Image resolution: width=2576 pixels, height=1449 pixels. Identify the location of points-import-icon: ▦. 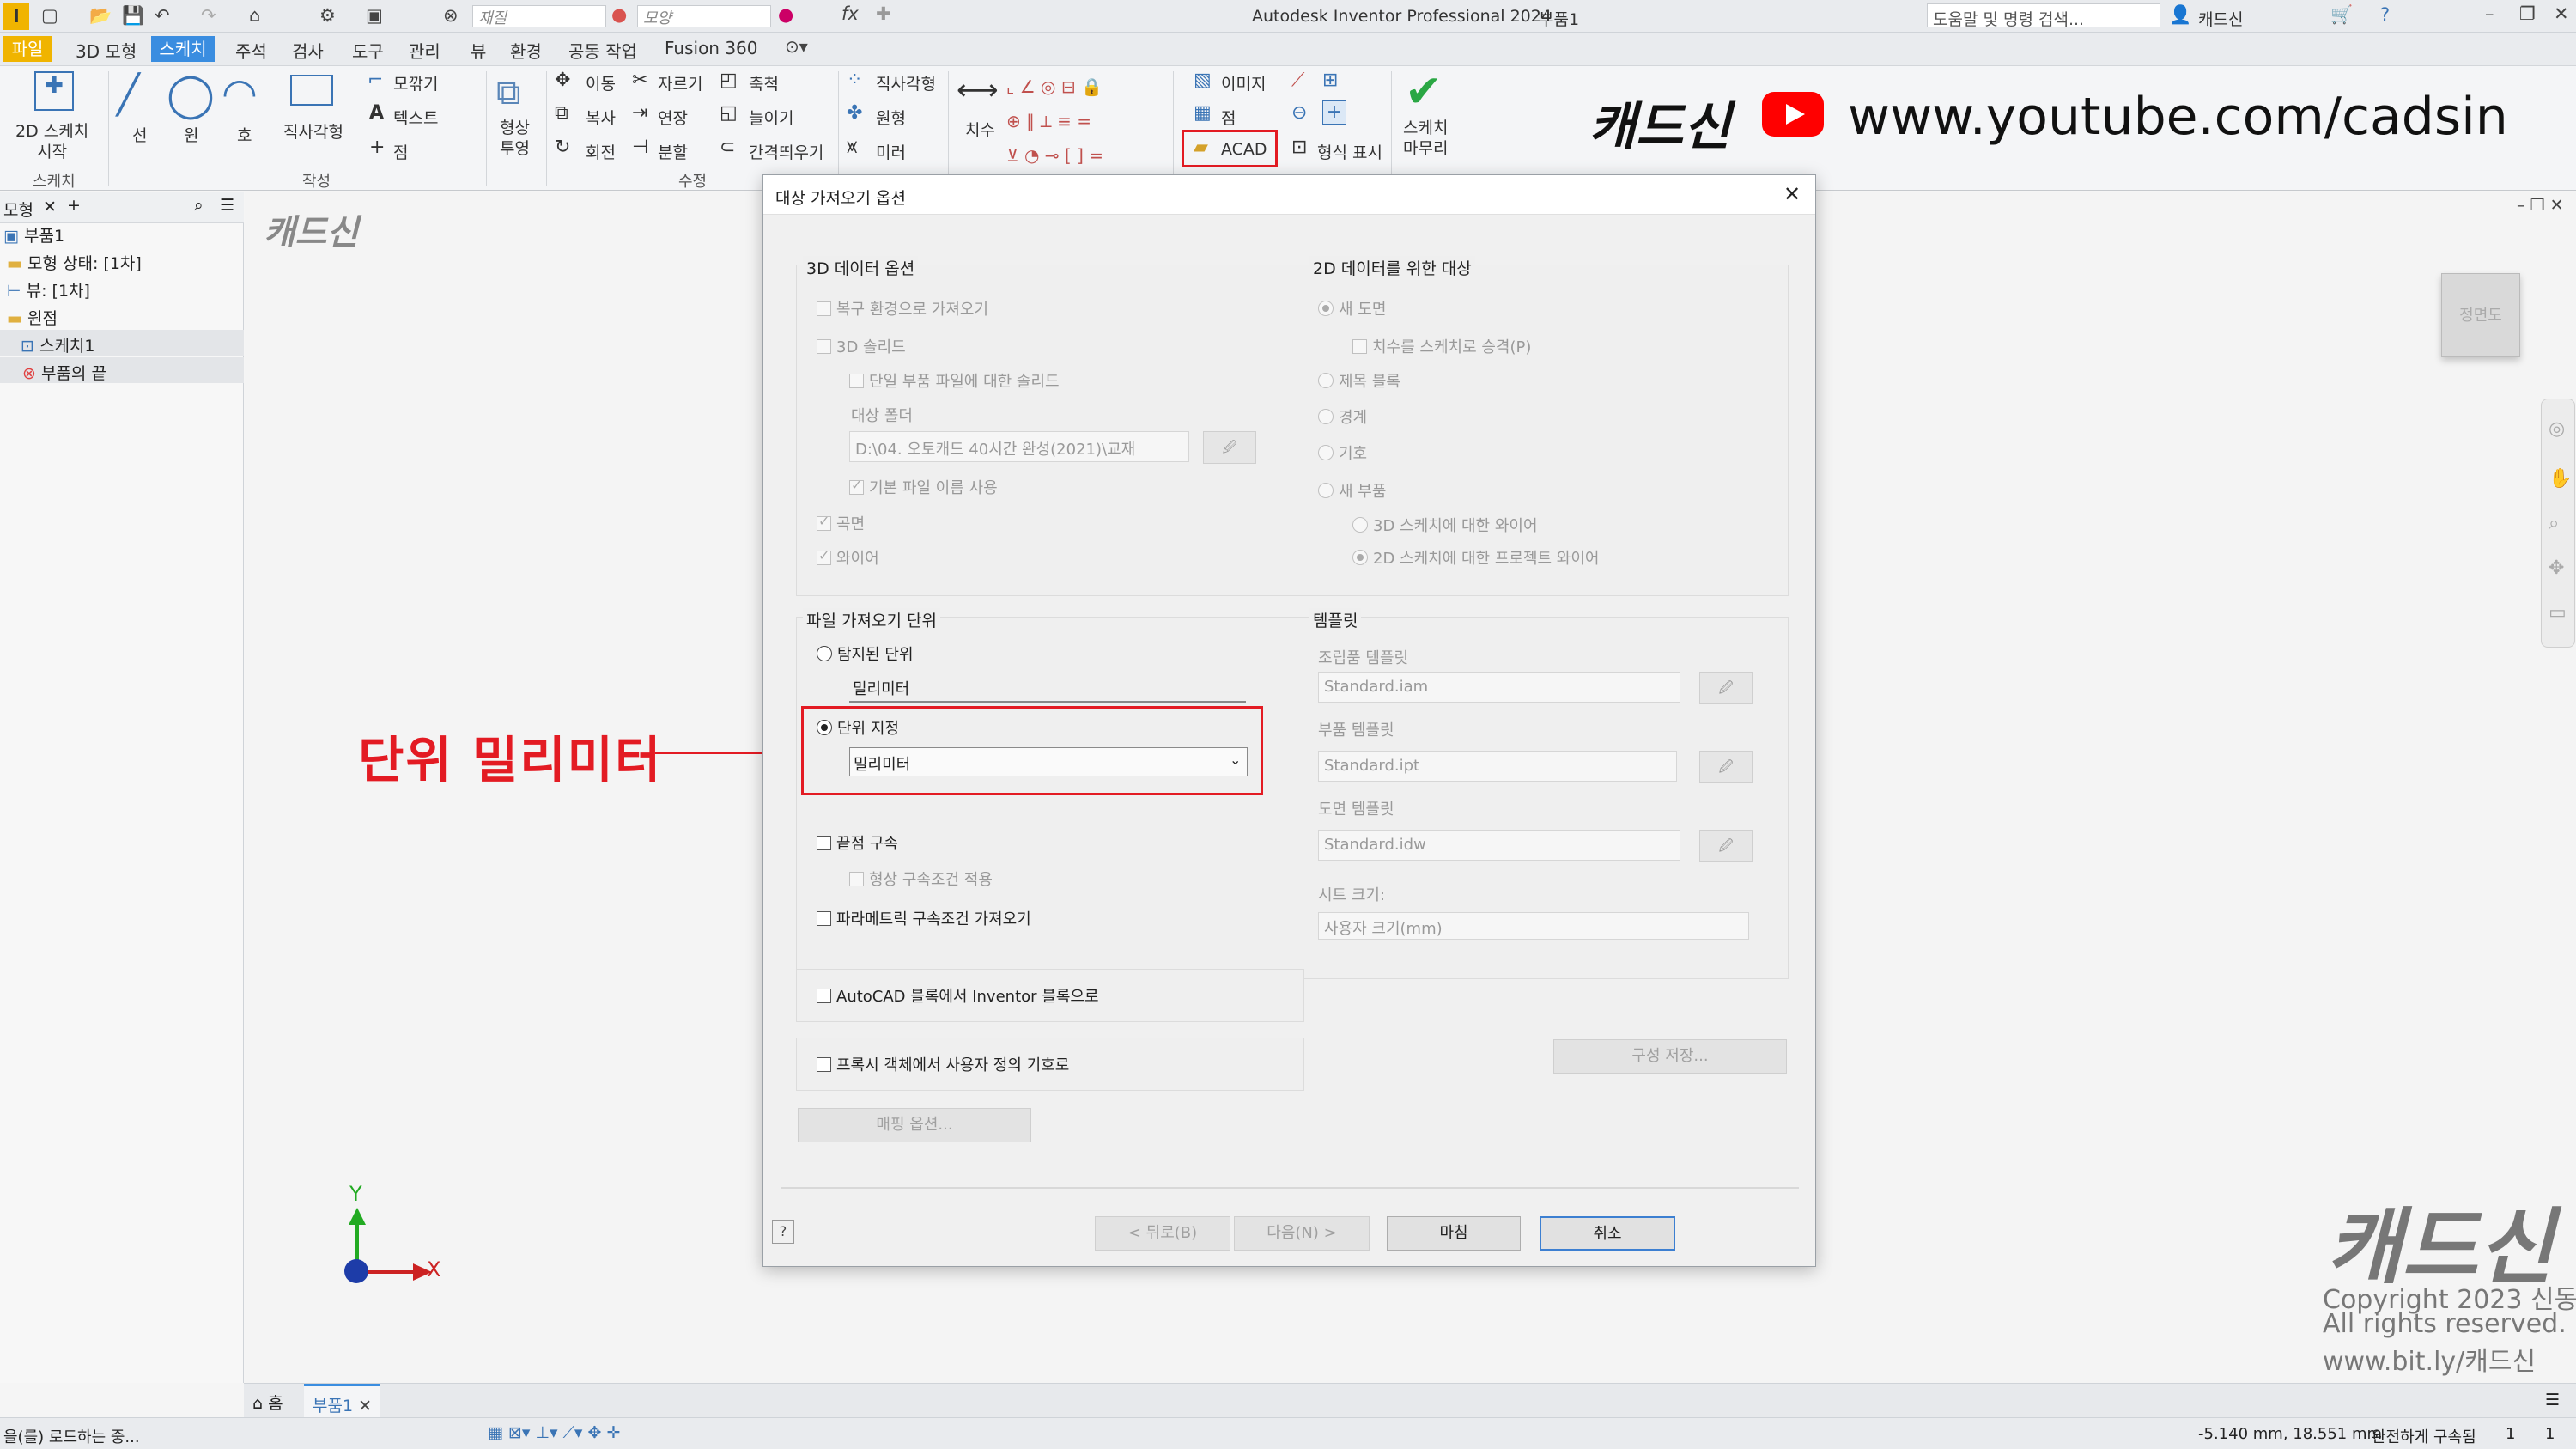
(1203, 113).